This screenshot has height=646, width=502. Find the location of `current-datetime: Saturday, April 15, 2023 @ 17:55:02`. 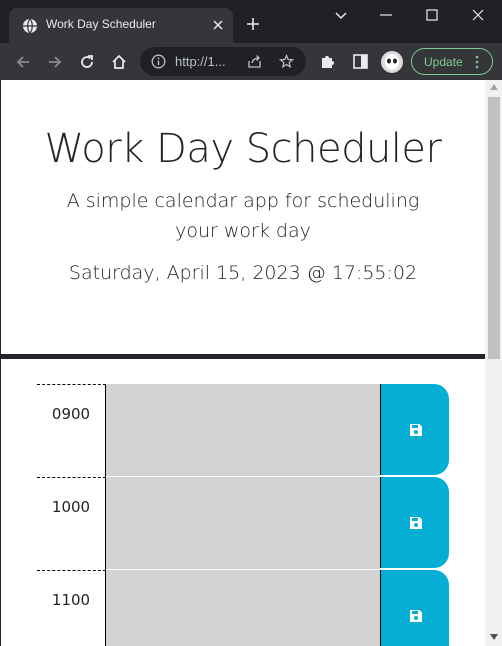

current-datetime: Saturday, April 15, 2023 @ 17:55:02 is located at coordinates (243, 273).